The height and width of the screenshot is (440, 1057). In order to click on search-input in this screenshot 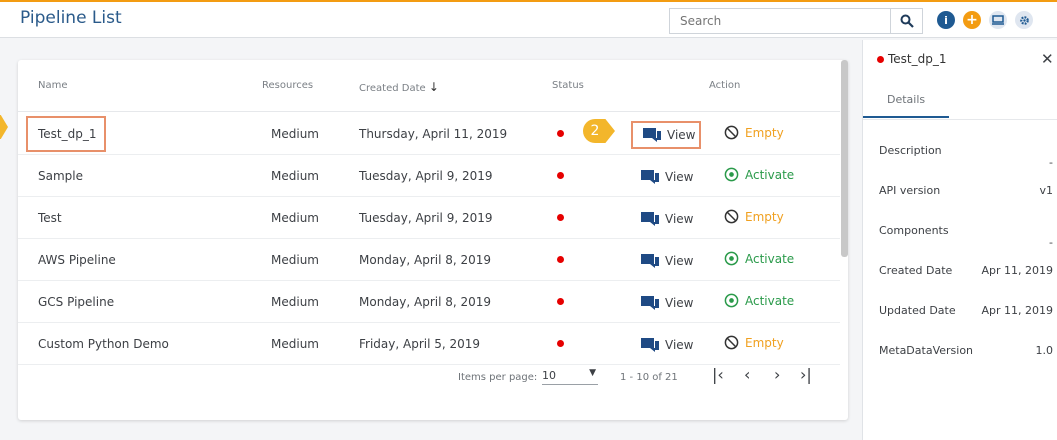, I will do `click(780, 21)`.